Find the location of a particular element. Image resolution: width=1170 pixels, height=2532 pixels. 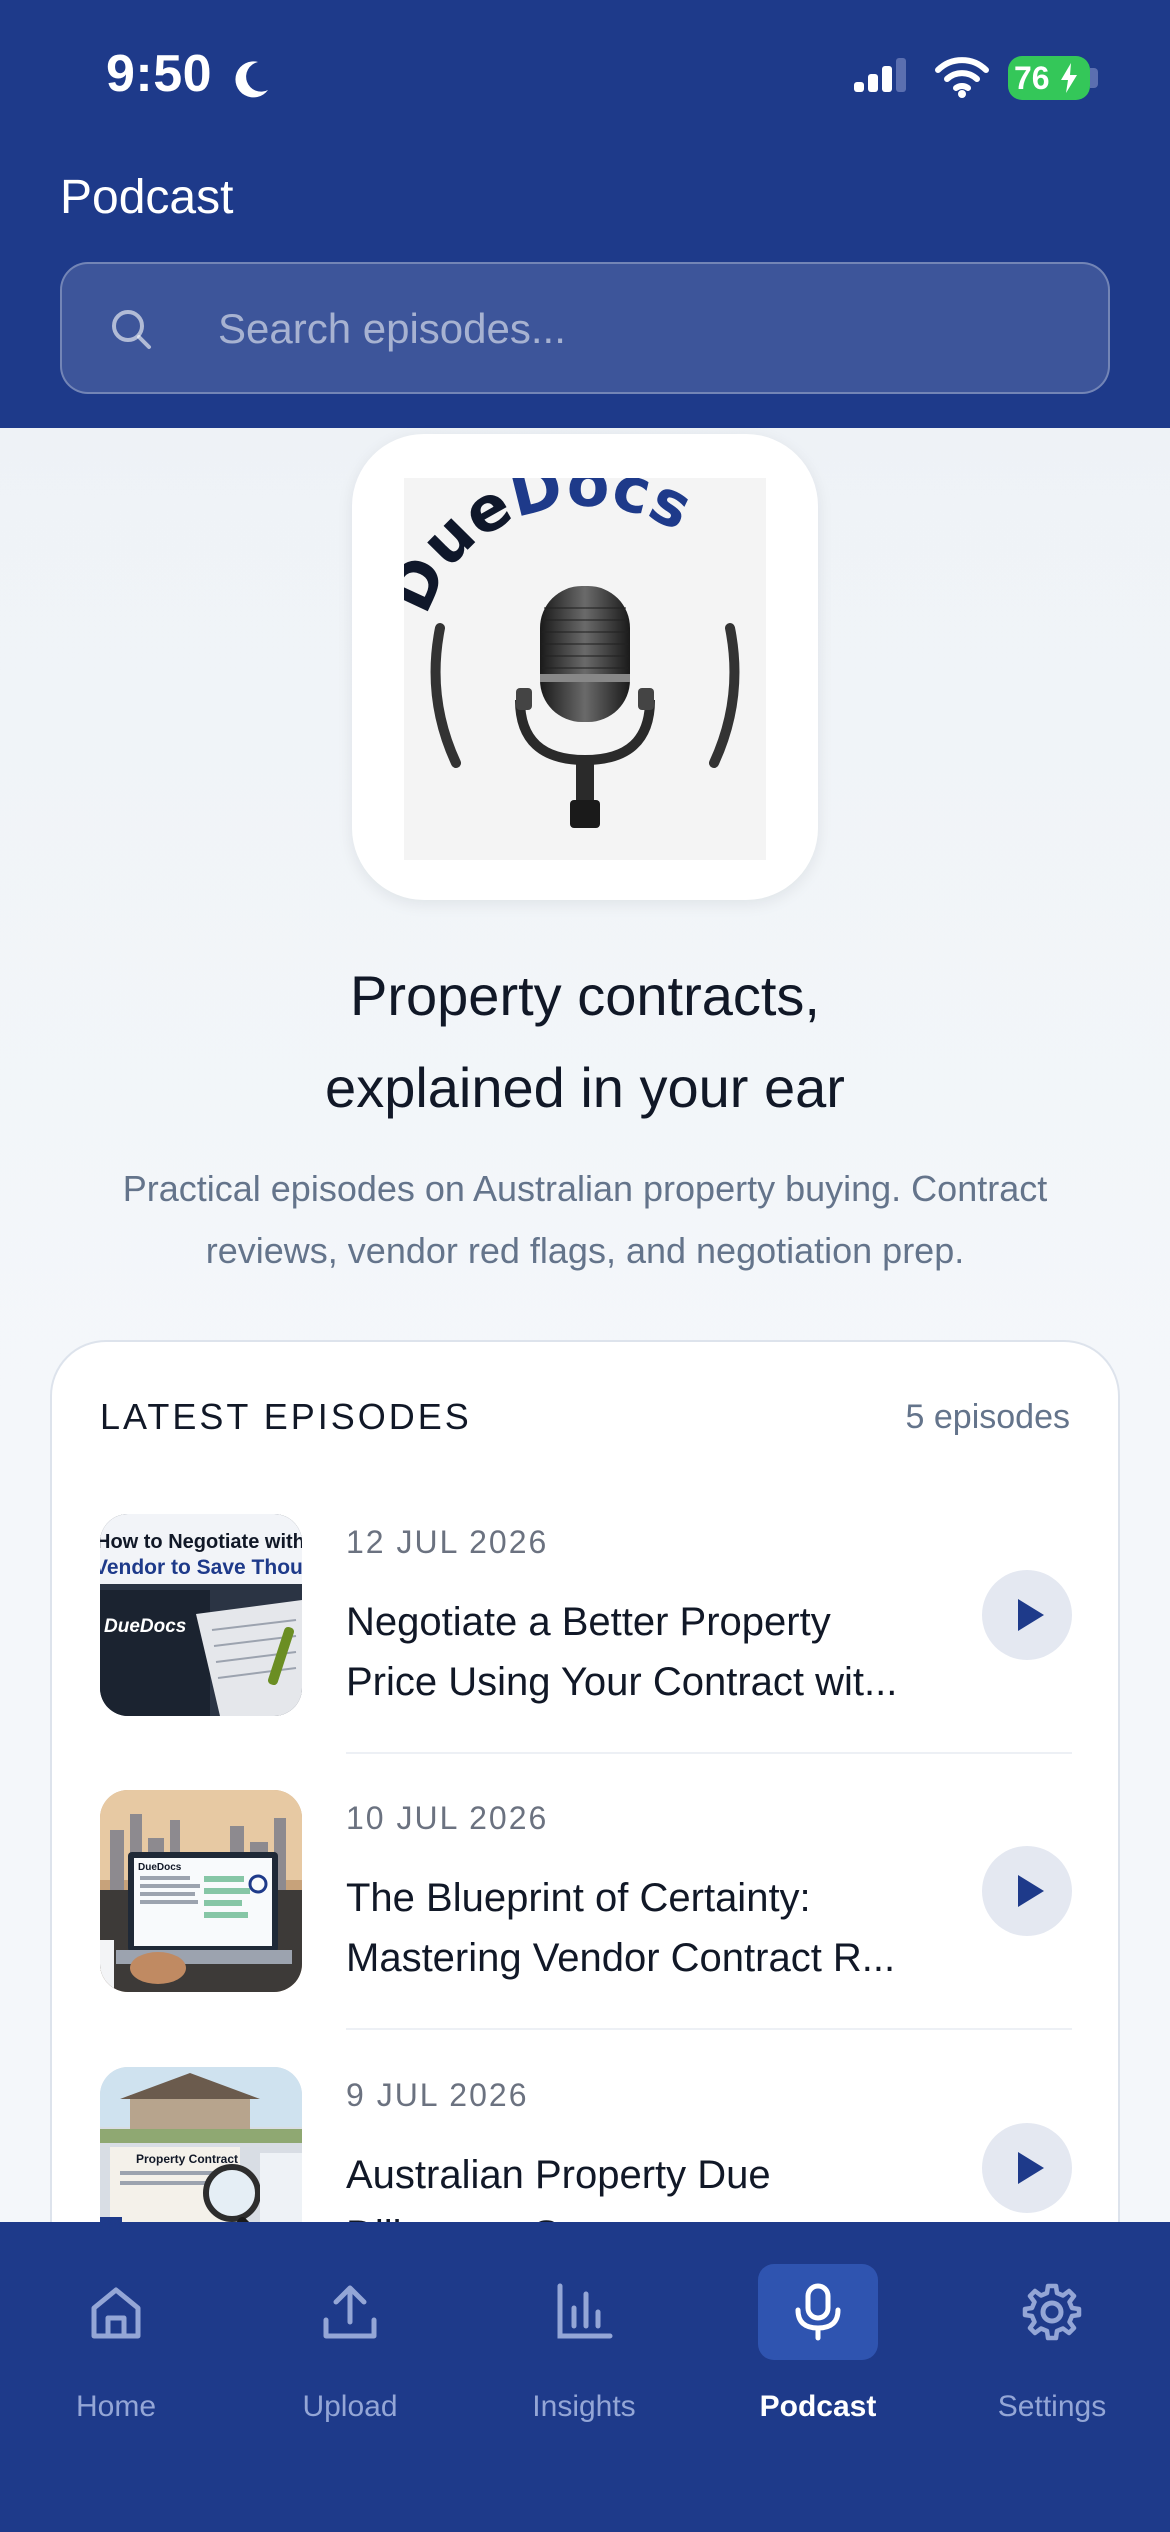

gear-icon is located at coordinates (1052, 2312).